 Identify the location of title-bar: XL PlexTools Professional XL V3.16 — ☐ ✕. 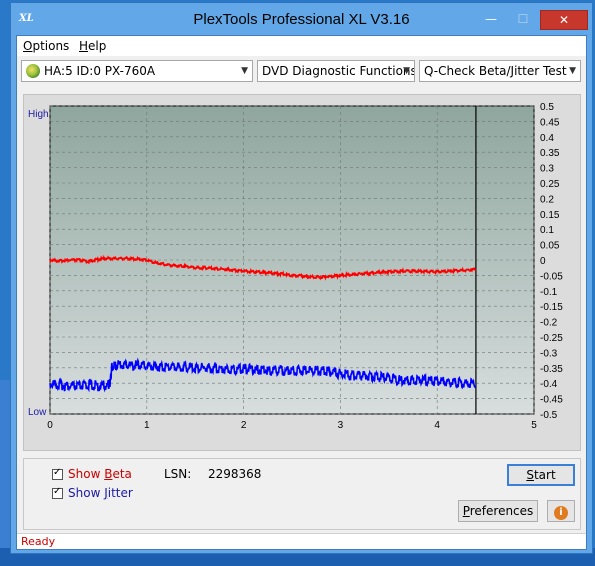
(301, 19).